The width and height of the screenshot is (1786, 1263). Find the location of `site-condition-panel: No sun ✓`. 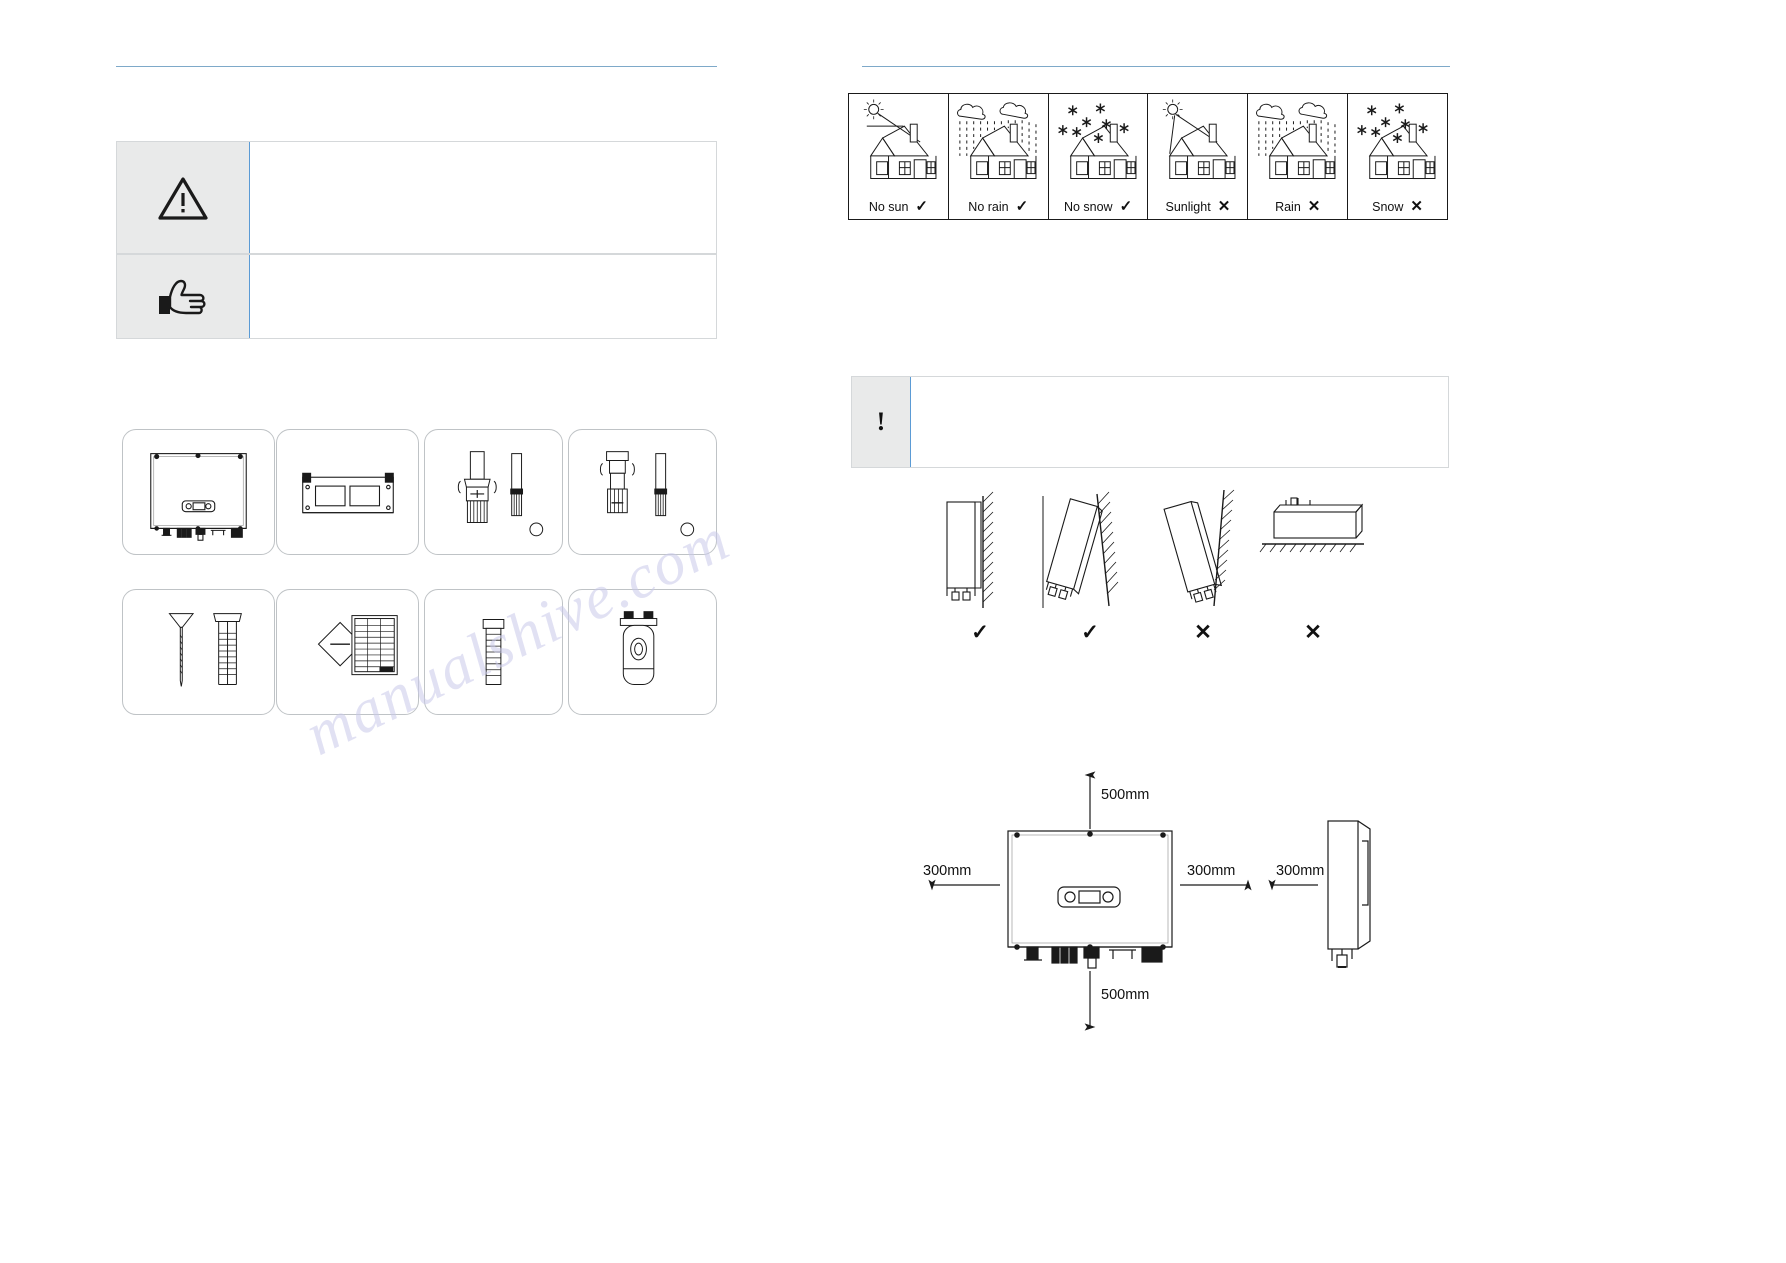

site-condition-panel: No sun ✓ is located at coordinates (899, 156).